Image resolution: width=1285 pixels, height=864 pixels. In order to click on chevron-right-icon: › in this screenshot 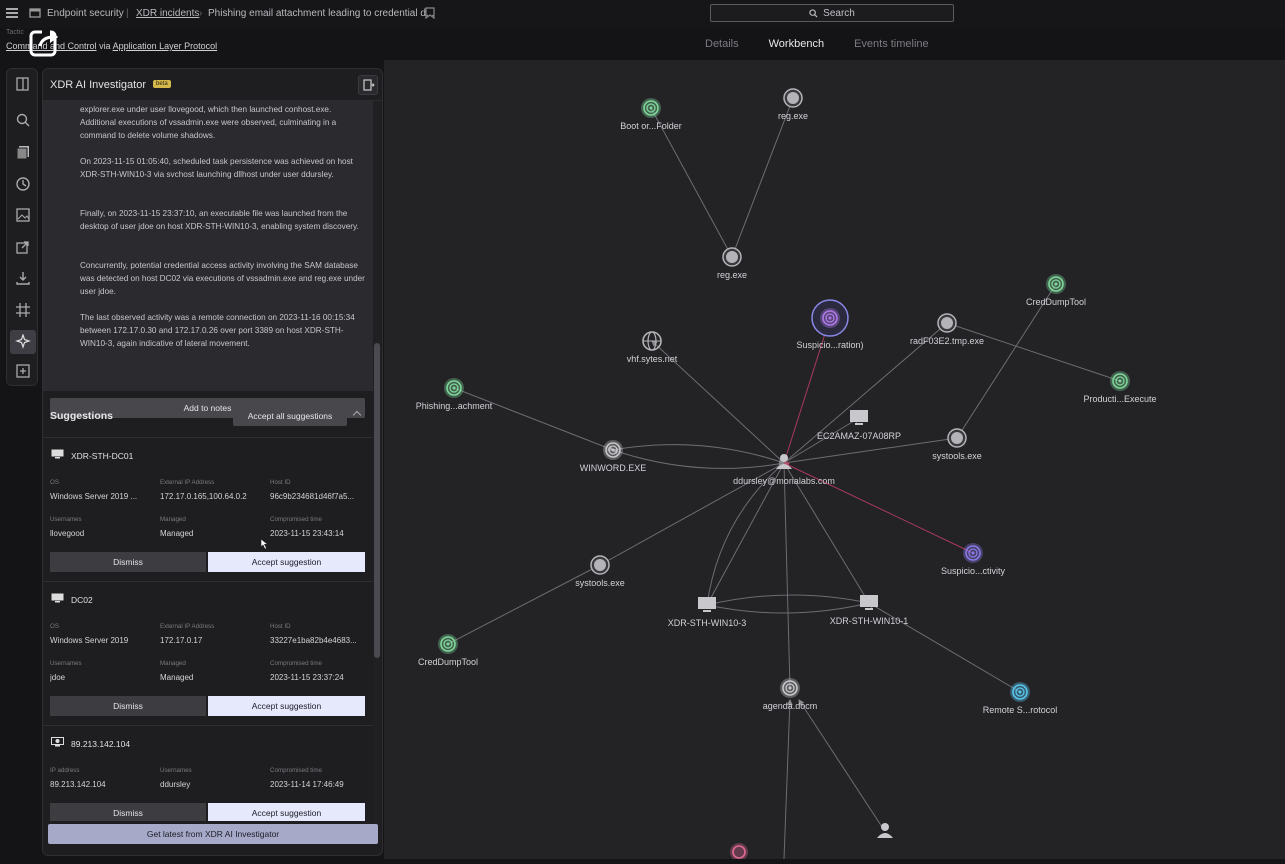, I will do `click(201, 13)`.